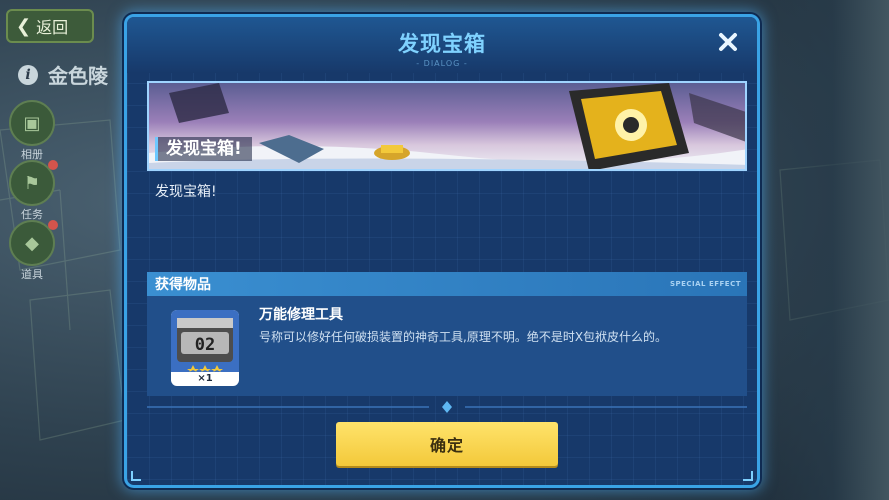 This screenshot has width=889, height=500. Describe the element at coordinates (447, 444) in the screenshot. I see `confirm-button: 确定` at that location.